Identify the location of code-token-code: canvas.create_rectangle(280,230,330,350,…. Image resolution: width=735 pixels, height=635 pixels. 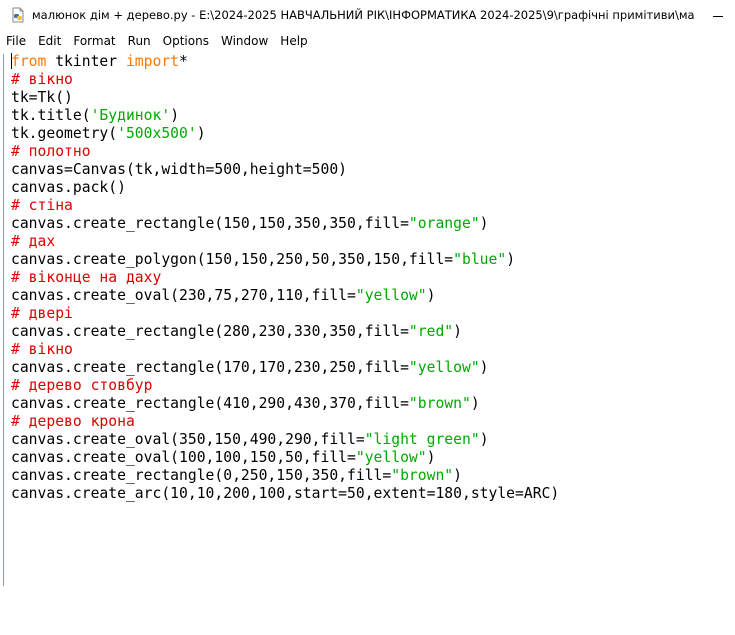
(210, 331).